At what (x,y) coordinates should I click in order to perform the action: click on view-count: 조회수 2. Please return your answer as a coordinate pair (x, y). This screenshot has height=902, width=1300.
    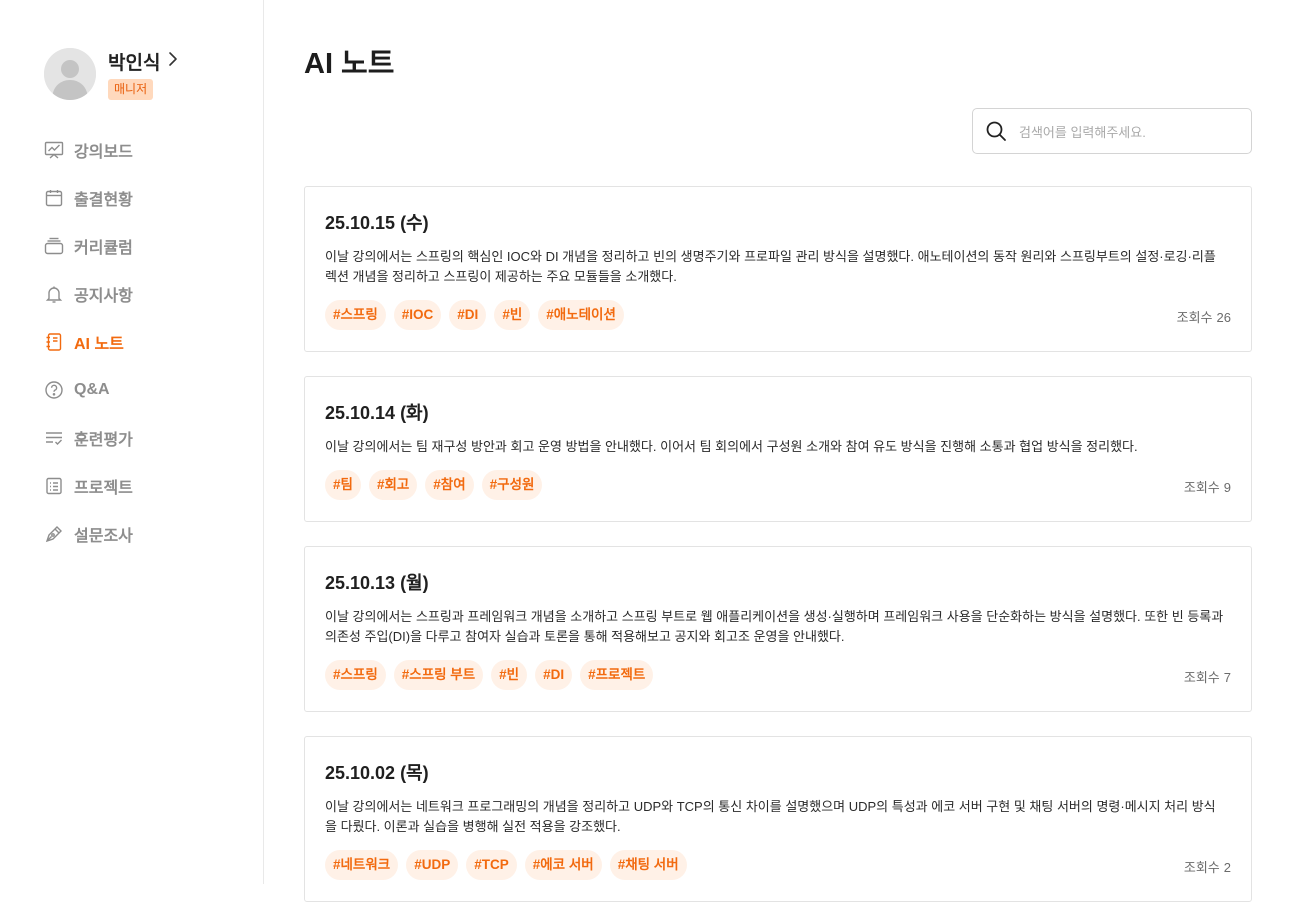
    Looking at the image, I should click on (1205, 866).